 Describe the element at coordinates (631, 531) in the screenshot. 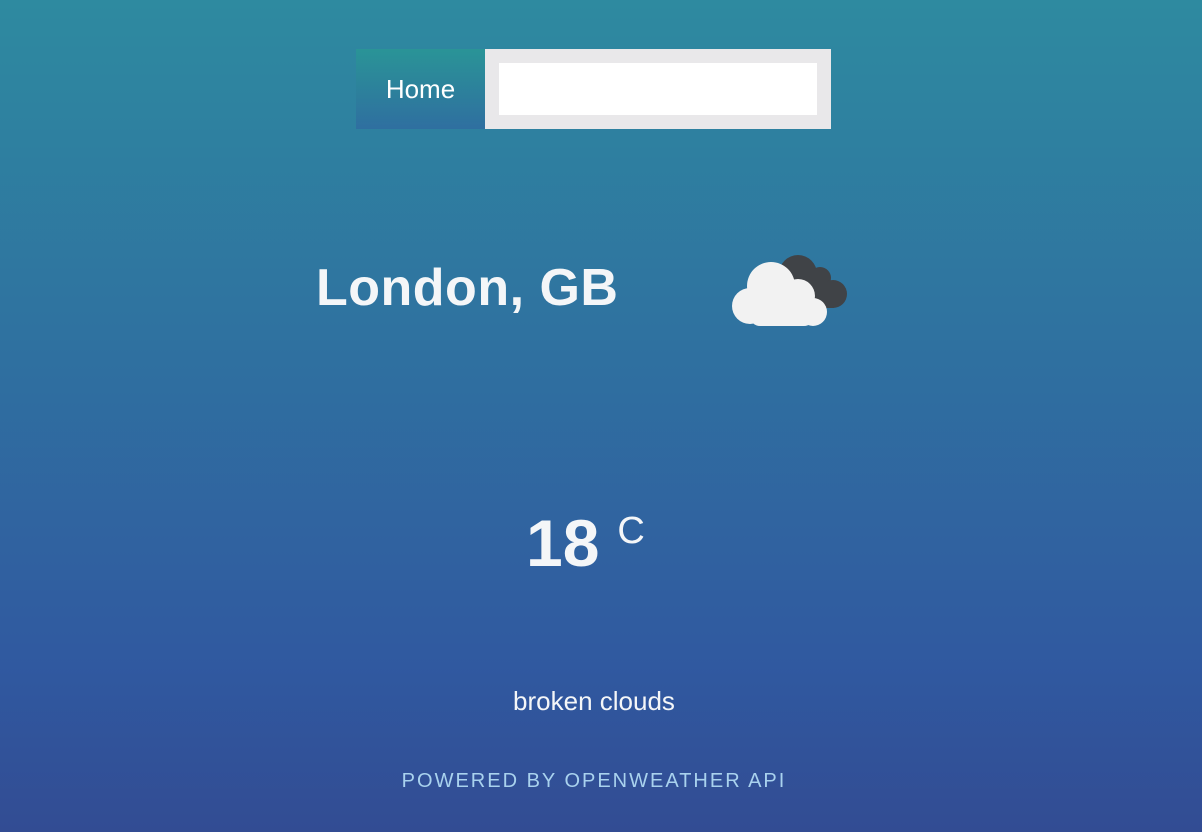

I see `temperature-unit: C` at that location.